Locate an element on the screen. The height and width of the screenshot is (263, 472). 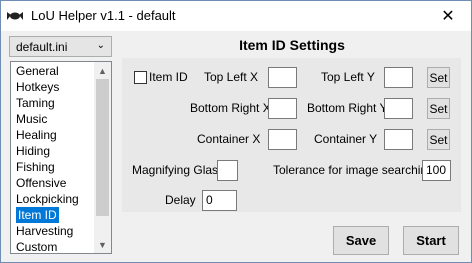
set-container-button: Set is located at coordinates (438, 139).